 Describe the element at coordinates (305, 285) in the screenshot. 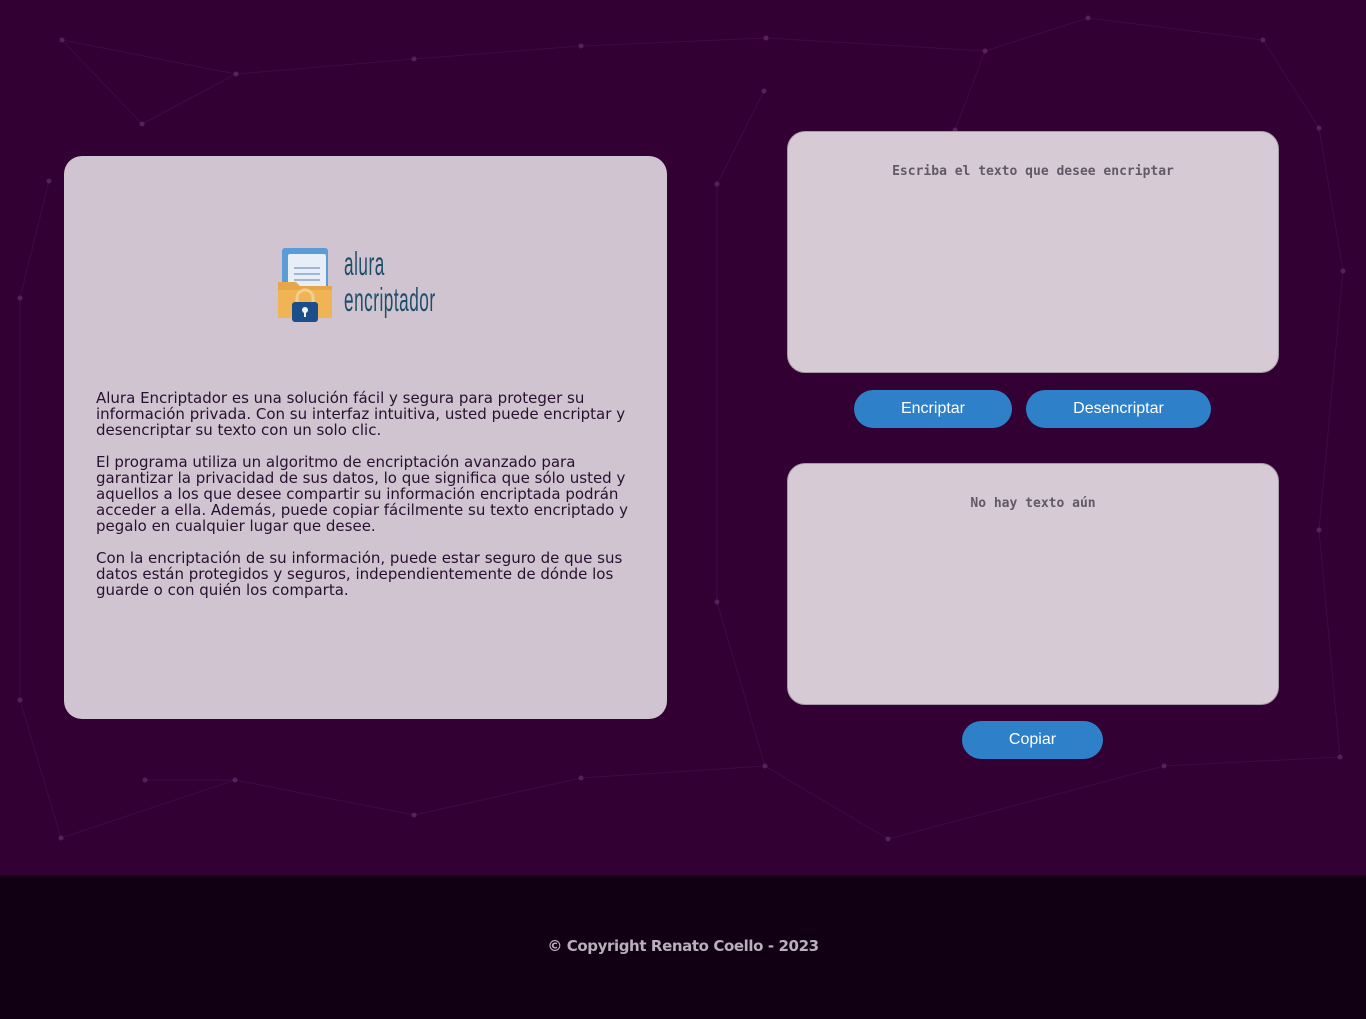

I see `folder-lock-icon` at that location.